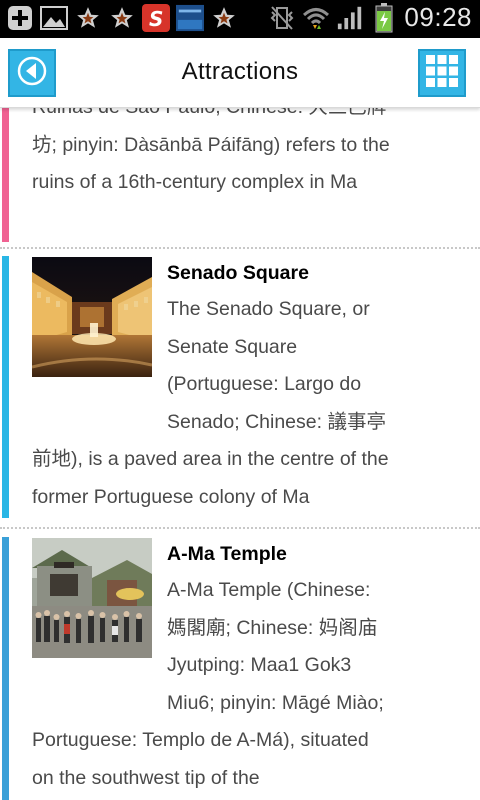 Image resolution: width=480 pixels, height=800 pixels. Describe the element at coordinates (20, 18) in the screenshot. I see `add-icon` at that location.